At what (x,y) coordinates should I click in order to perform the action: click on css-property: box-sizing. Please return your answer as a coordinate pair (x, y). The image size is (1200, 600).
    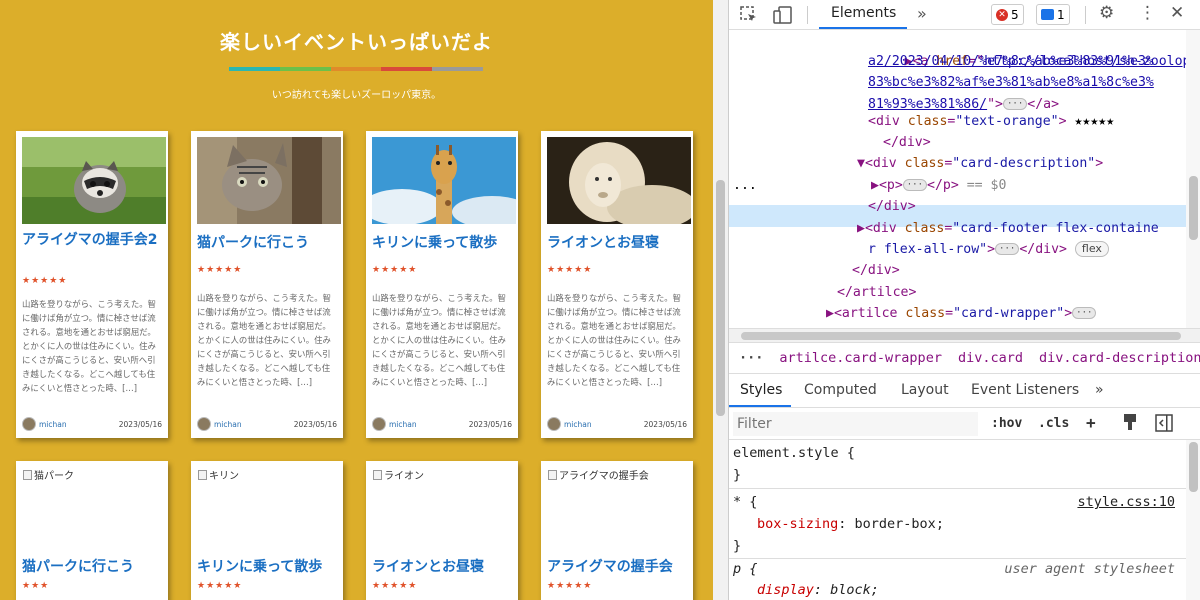
    Looking at the image, I should click on (797, 524).